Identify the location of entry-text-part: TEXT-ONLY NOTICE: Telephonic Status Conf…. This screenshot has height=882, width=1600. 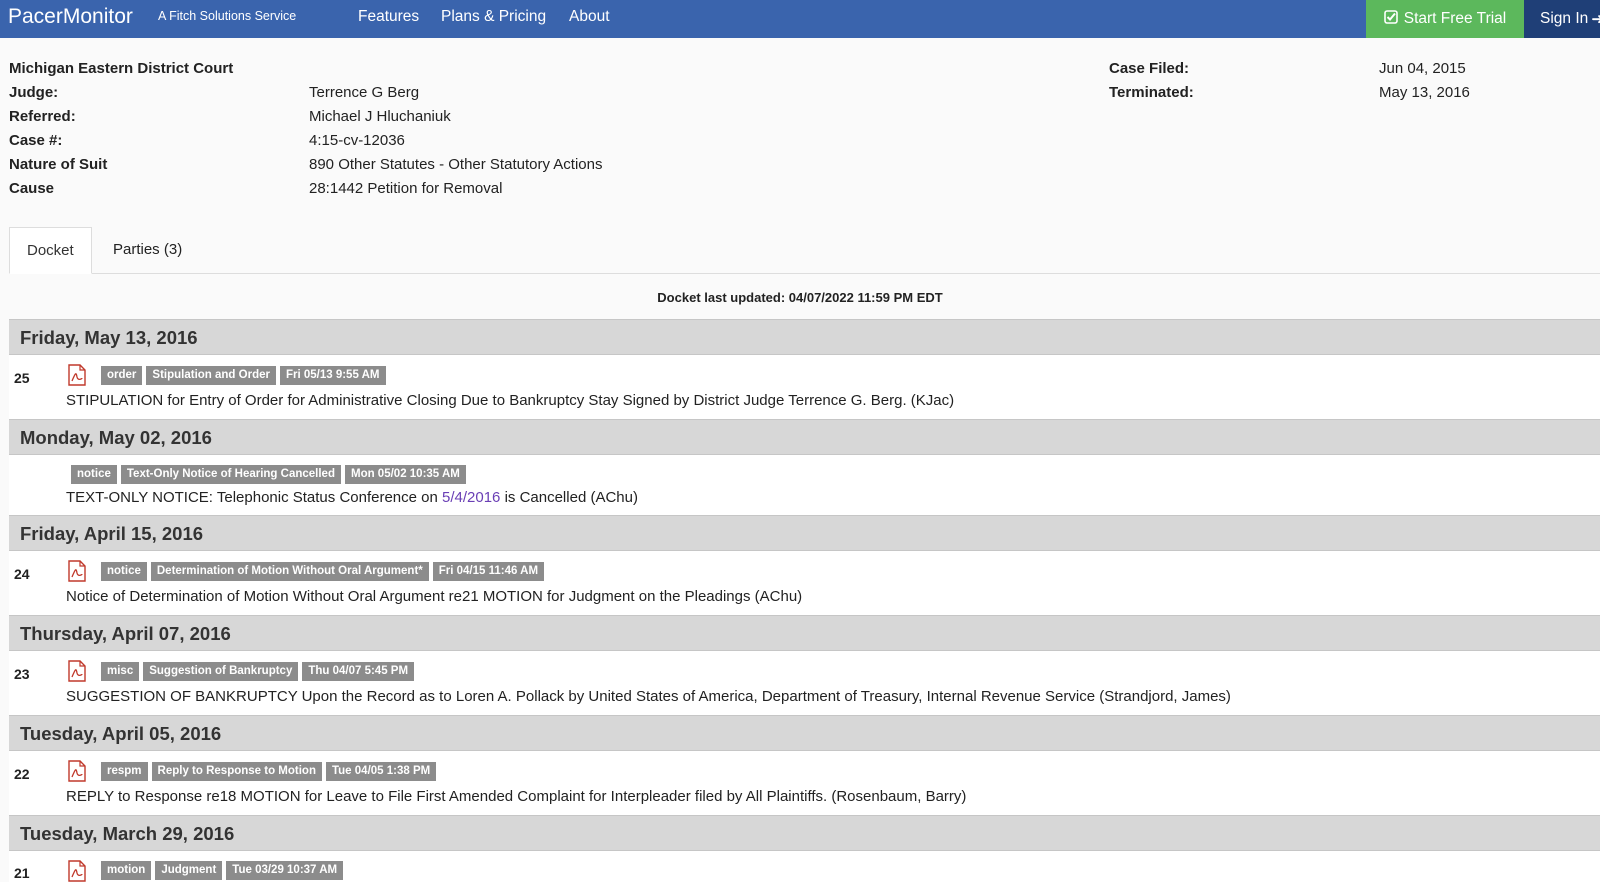
(254, 497).